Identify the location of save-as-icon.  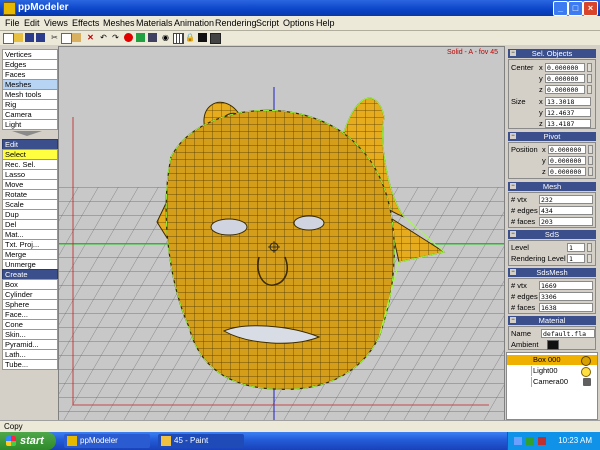
(40, 37).